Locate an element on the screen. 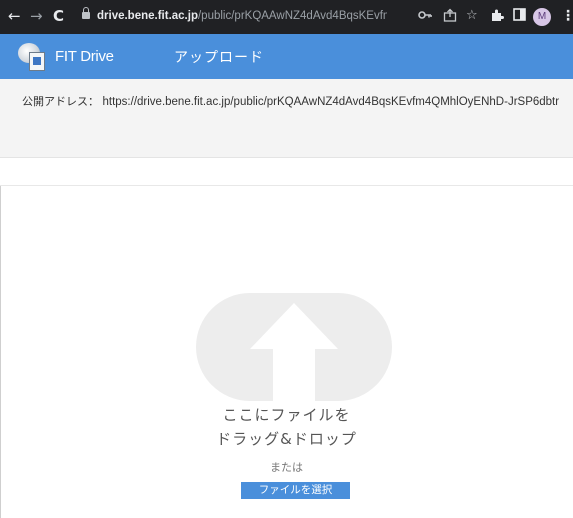  app-header: FIT Drive アップロード is located at coordinates (286, 56).